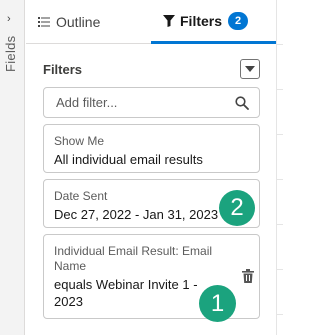  I want to click on fields-panel-toggle: › Fields, so click(12, 167).